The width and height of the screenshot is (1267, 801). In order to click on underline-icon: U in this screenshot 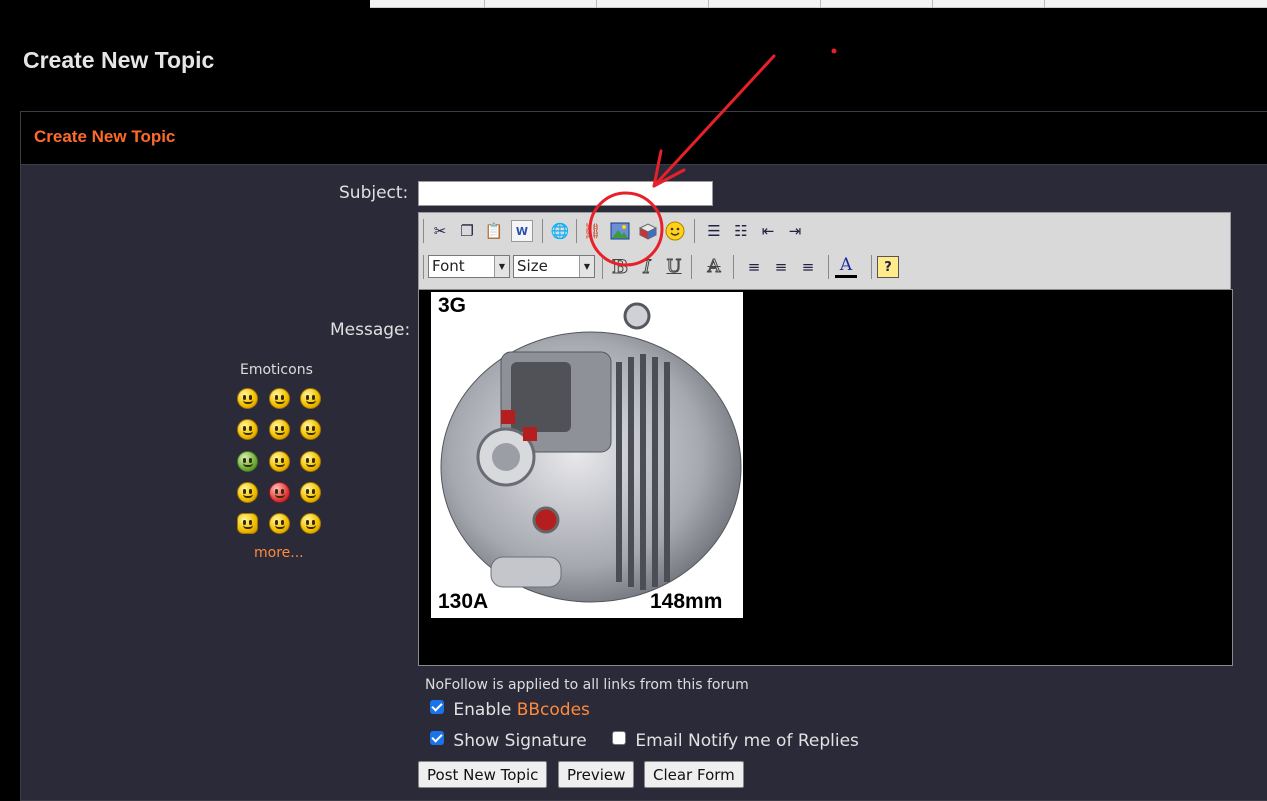, I will do `click(674, 267)`.